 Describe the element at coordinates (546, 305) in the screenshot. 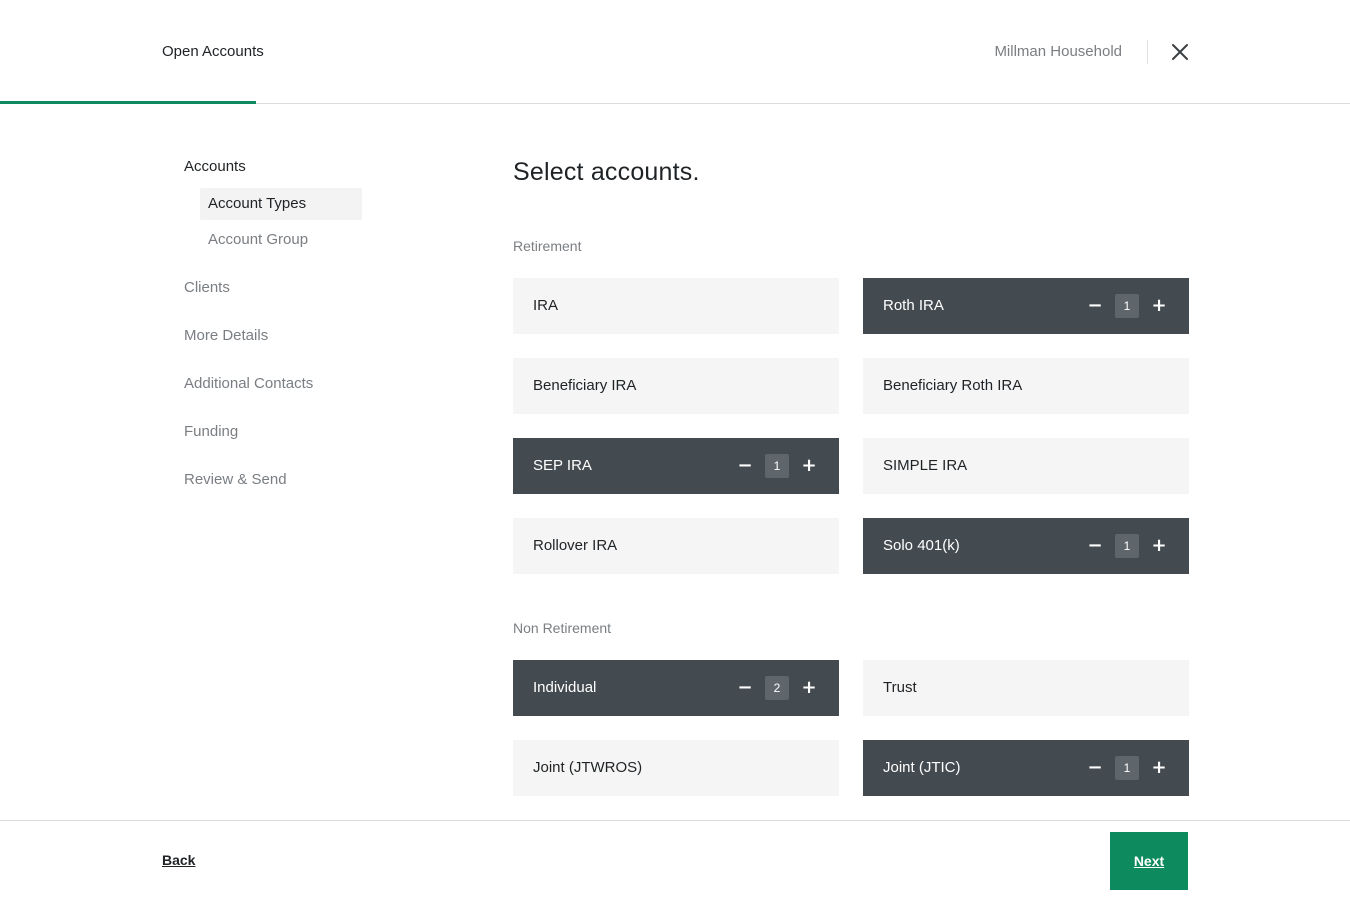

I see `account-label: IRA` at that location.